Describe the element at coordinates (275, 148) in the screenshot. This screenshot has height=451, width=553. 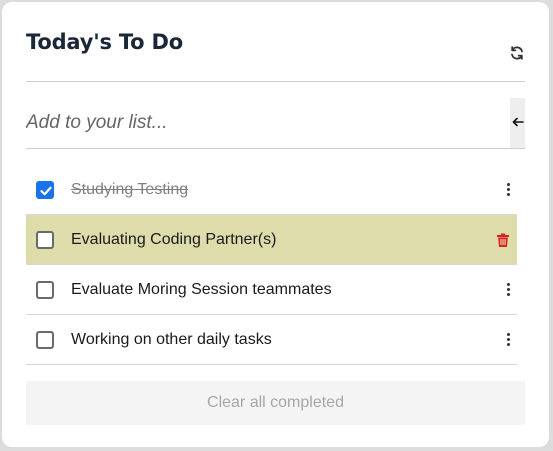
I see `input-divider` at that location.